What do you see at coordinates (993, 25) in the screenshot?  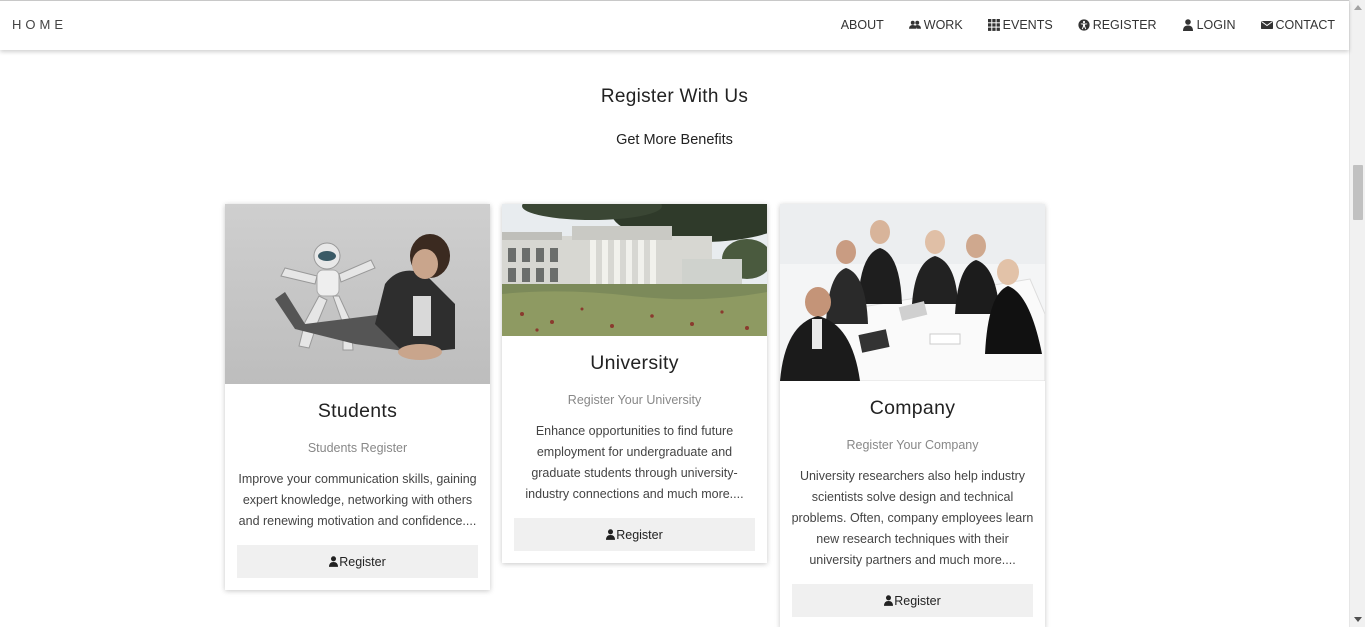 I see `grid-icon` at bounding box center [993, 25].